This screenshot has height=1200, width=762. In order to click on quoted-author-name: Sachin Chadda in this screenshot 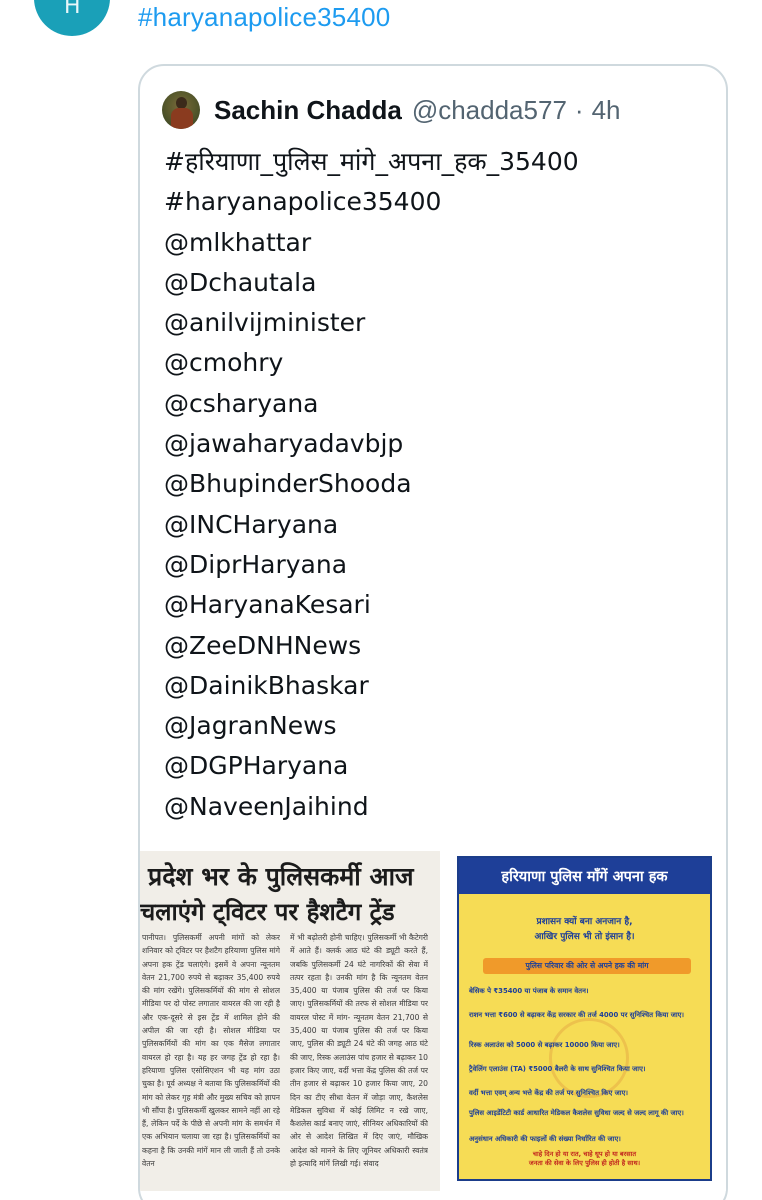, I will do `click(308, 110)`.